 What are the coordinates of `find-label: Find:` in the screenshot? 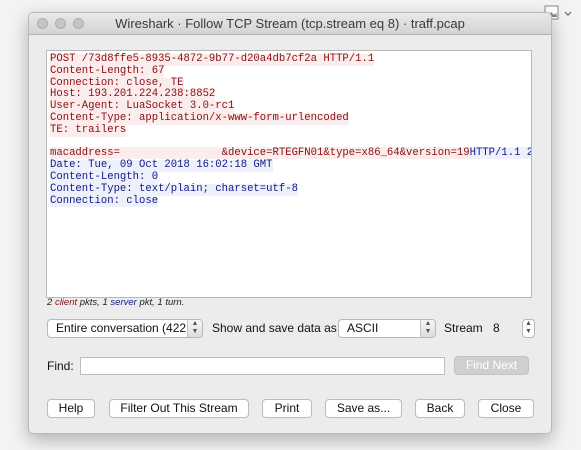 It's located at (60, 366).